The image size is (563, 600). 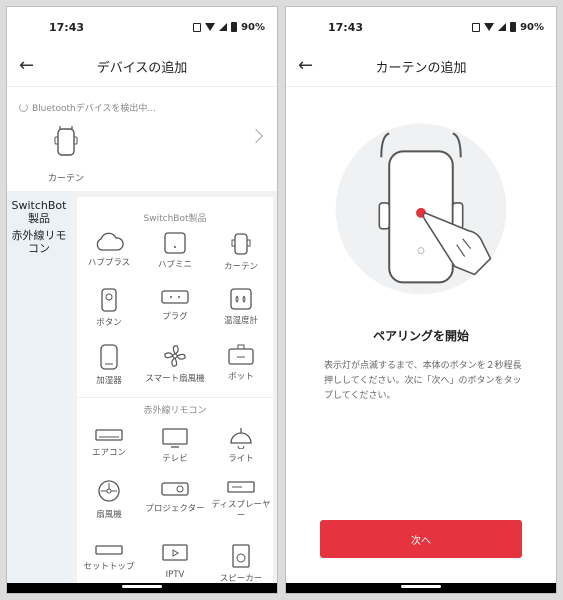 What do you see at coordinates (109, 491) in the screenshot?
I see `fan-icon` at bounding box center [109, 491].